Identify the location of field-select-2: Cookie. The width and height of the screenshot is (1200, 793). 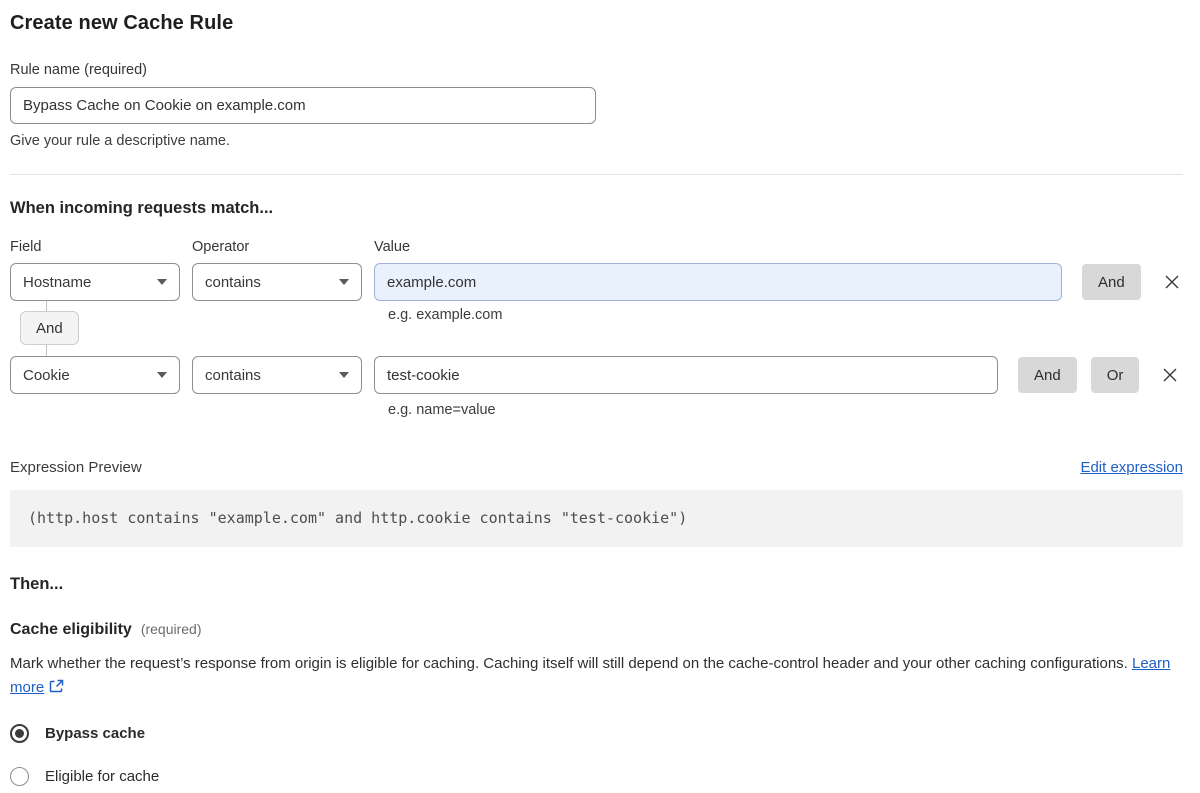
(95, 375).